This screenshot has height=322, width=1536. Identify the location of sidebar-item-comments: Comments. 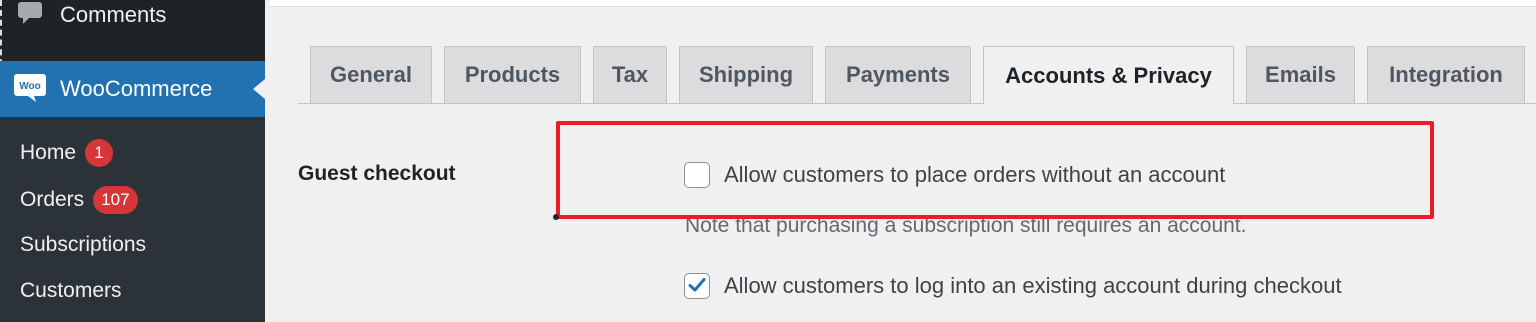
(132, 20).